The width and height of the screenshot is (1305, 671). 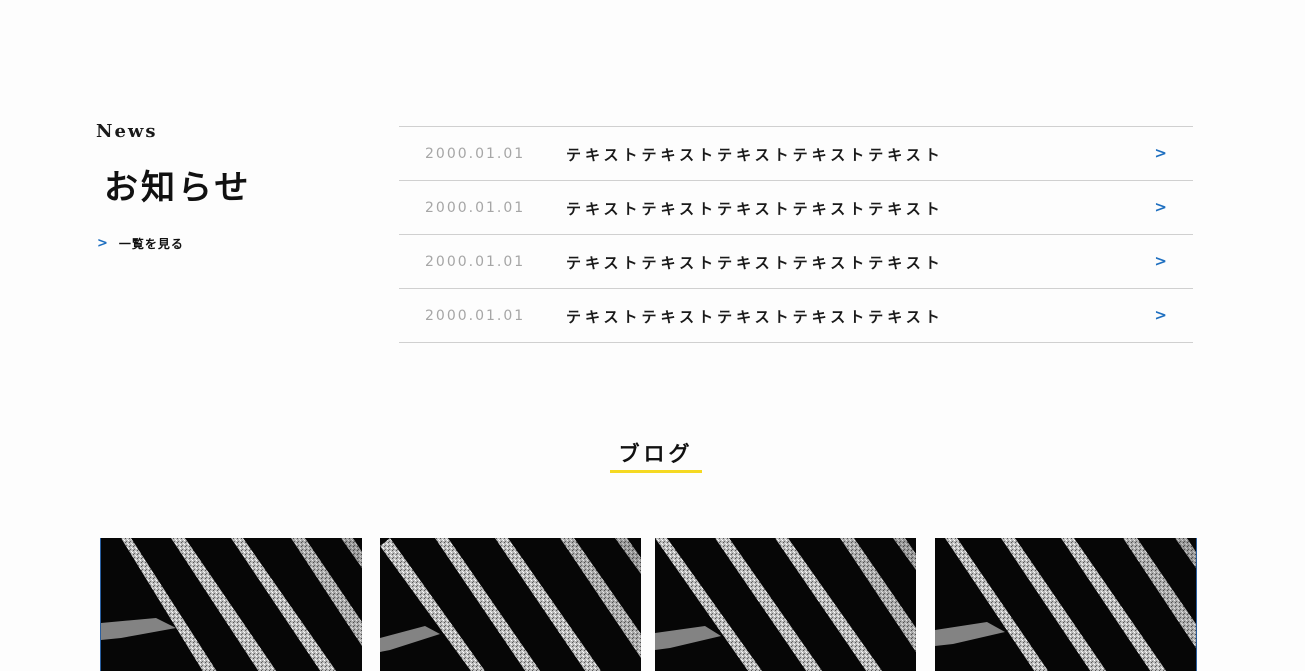 What do you see at coordinates (656, 454) in the screenshot?
I see `blog-heading: ブログ` at bounding box center [656, 454].